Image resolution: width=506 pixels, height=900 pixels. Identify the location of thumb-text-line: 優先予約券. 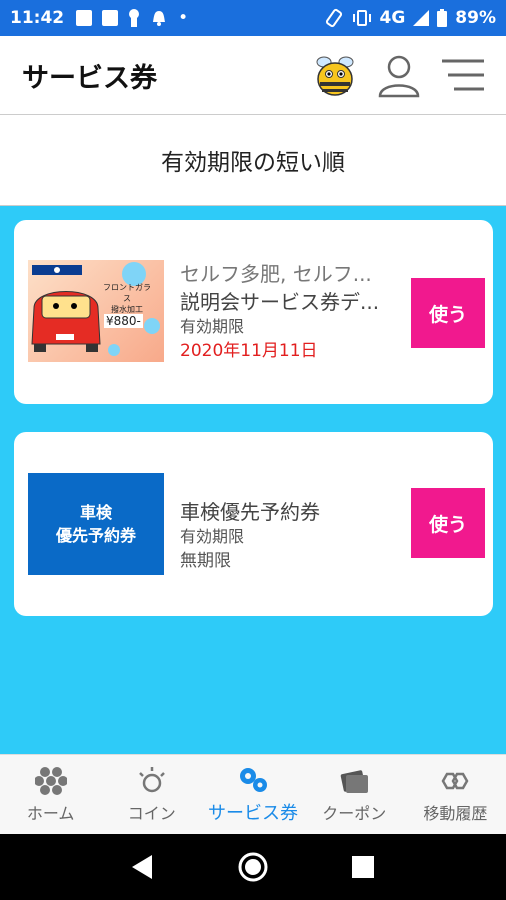
(95, 535).